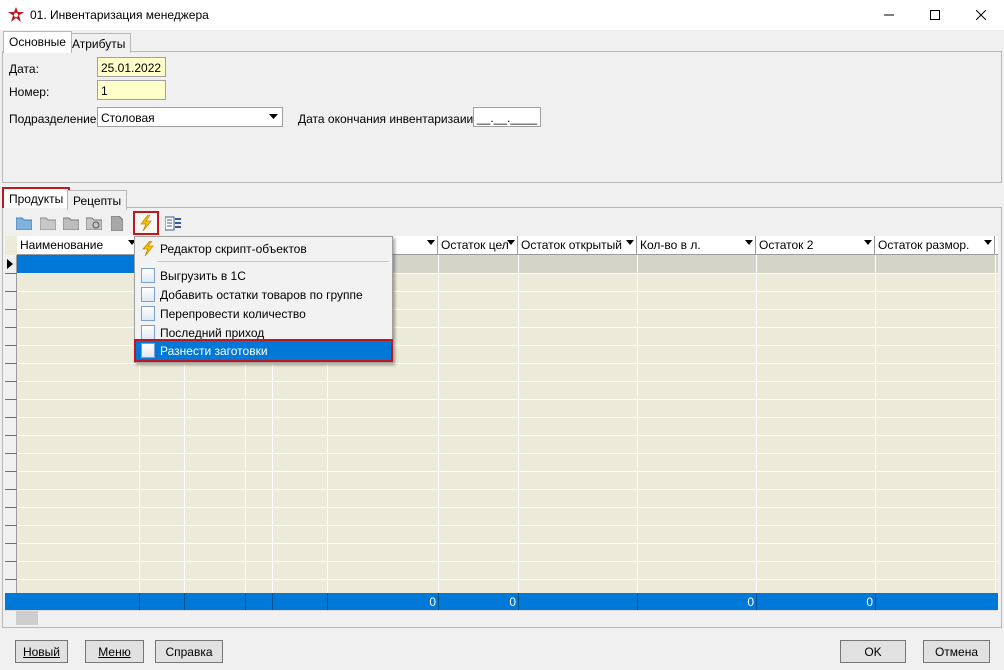 The width and height of the screenshot is (1004, 670). Describe the element at coordinates (670, 245) in the screenshot. I see `column-header-label: Кол-во в л.` at that location.